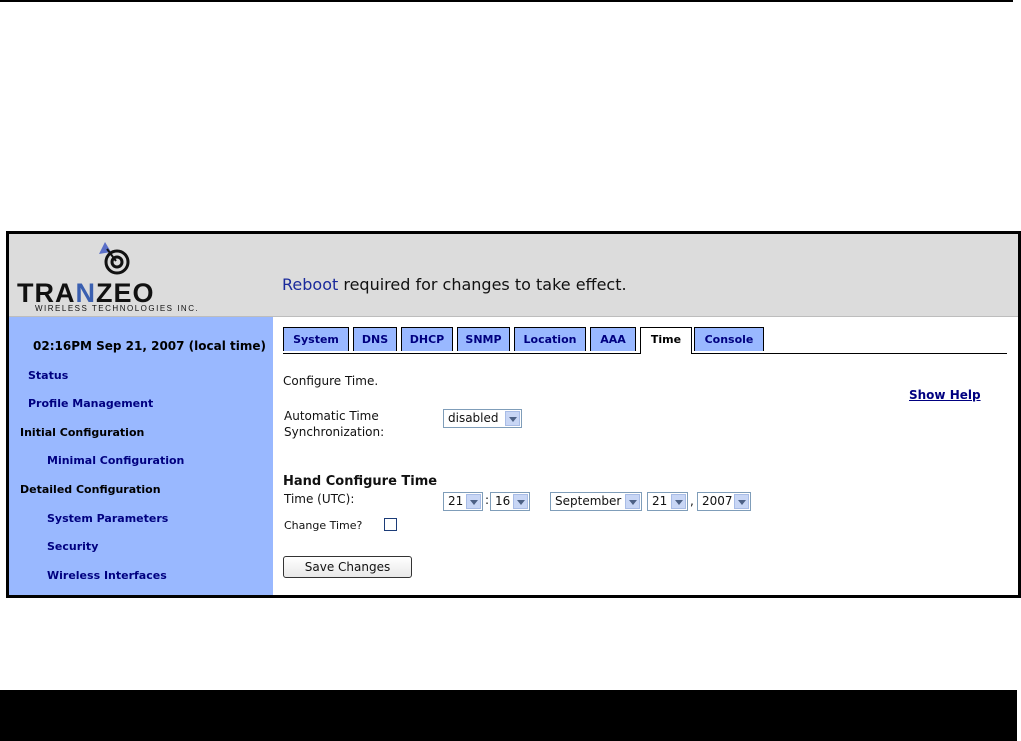 The width and height of the screenshot is (1021, 741). Describe the element at coordinates (456, 501) in the screenshot. I see `hour-value: 21` at that location.